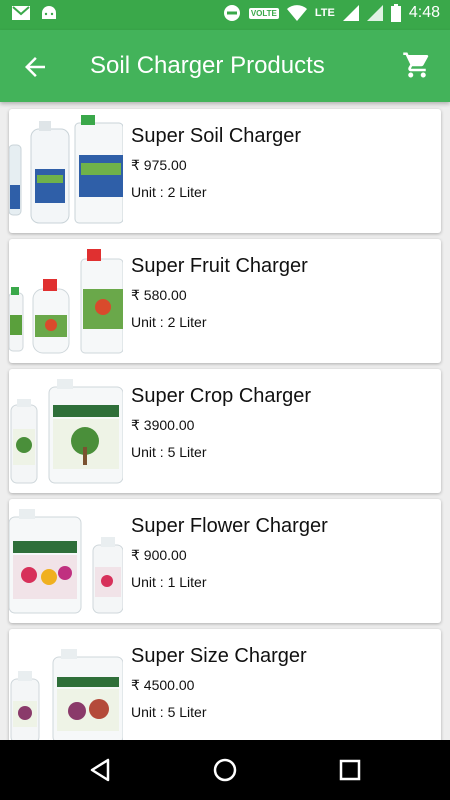 The image size is (450, 800). Describe the element at coordinates (163, 425) in the screenshot. I see `product-price: ₹ 3900.00` at that location.